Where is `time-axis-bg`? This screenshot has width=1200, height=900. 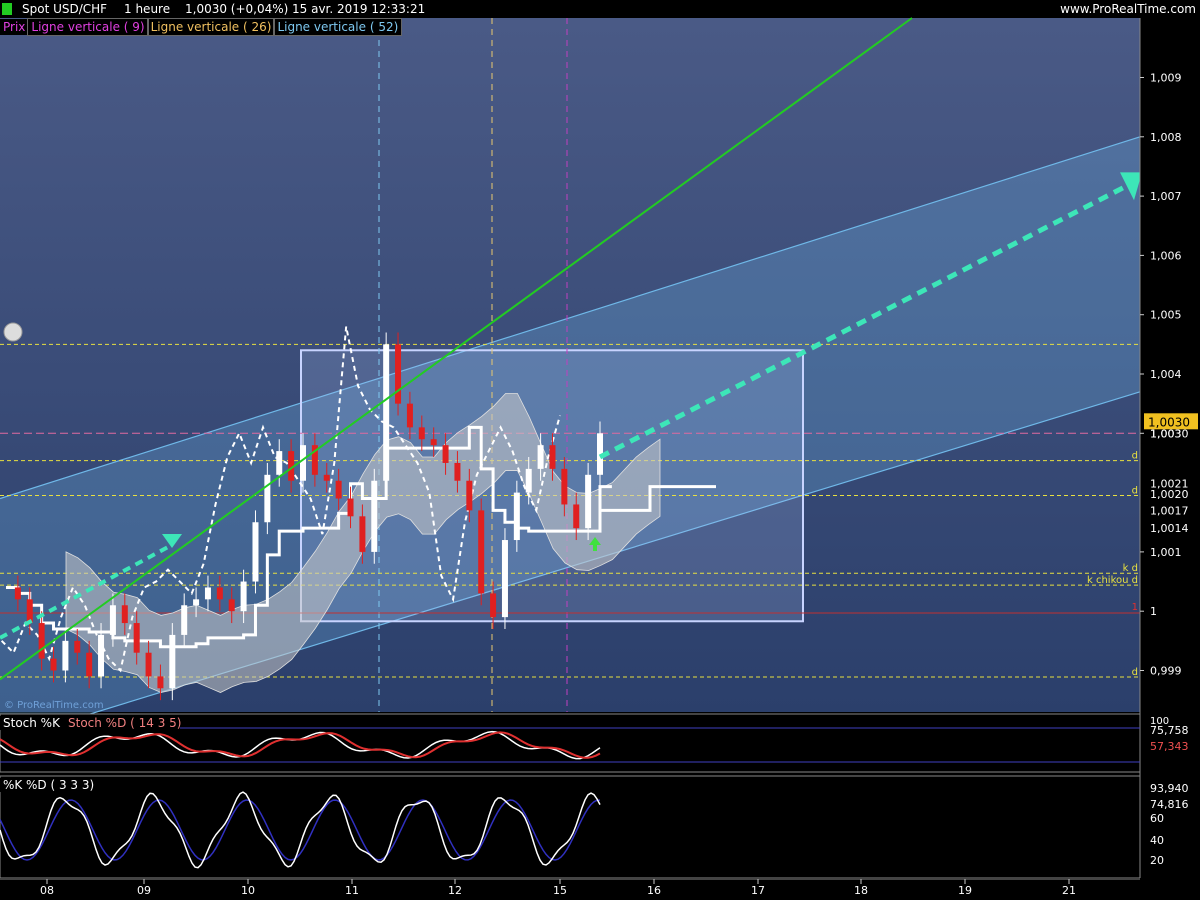 time-axis-bg is located at coordinates (600, 889).